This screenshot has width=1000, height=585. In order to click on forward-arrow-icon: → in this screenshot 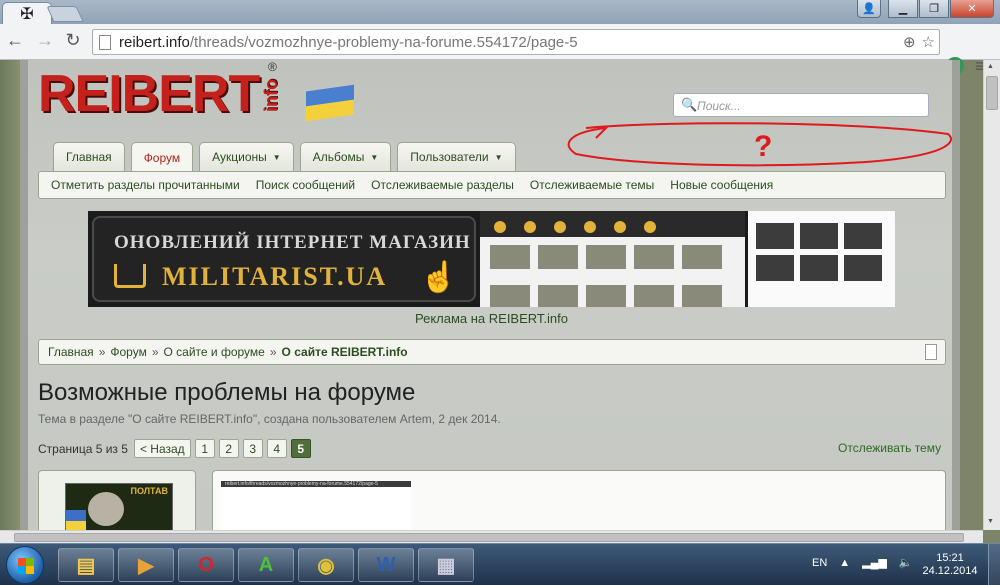, I will do `click(45, 40)`.